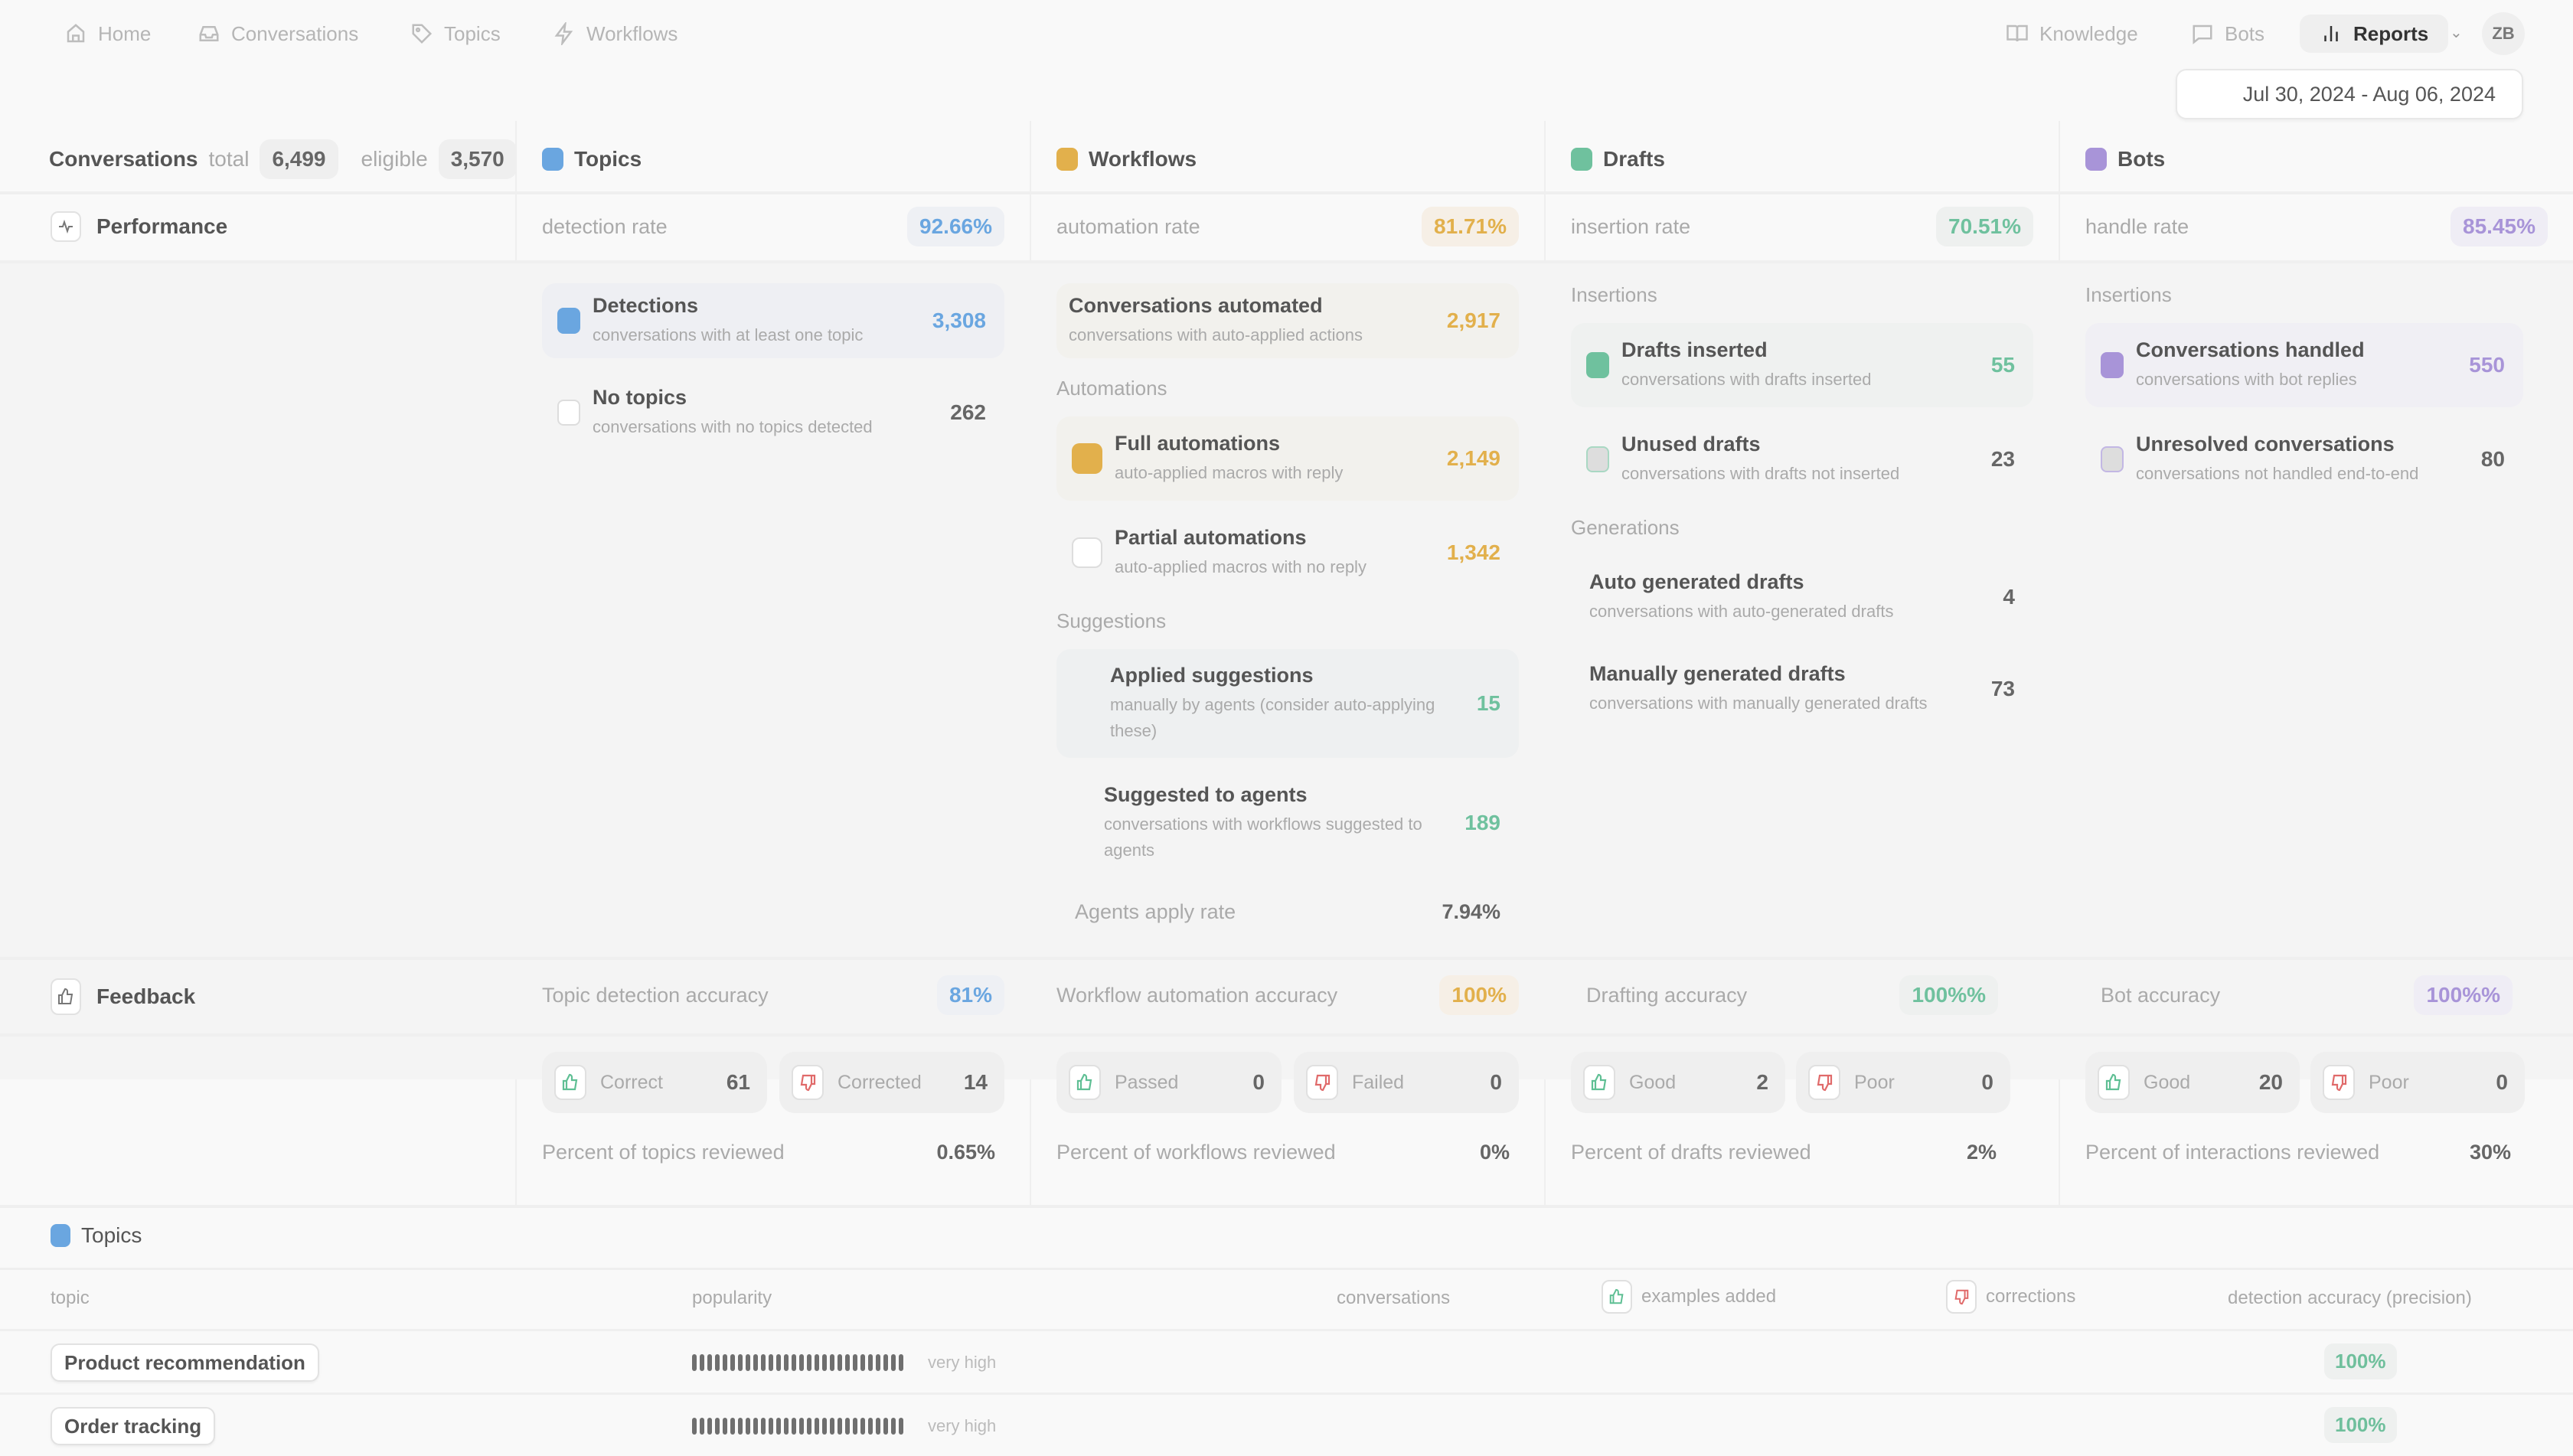 The width and height of the screenshot is (2573, 1456). What do you see at coordinates (1229, 472) in the screenshot?
I see `full-automations-subtitle: auto-applied macros with reply` at bounding box center [1229, 472].